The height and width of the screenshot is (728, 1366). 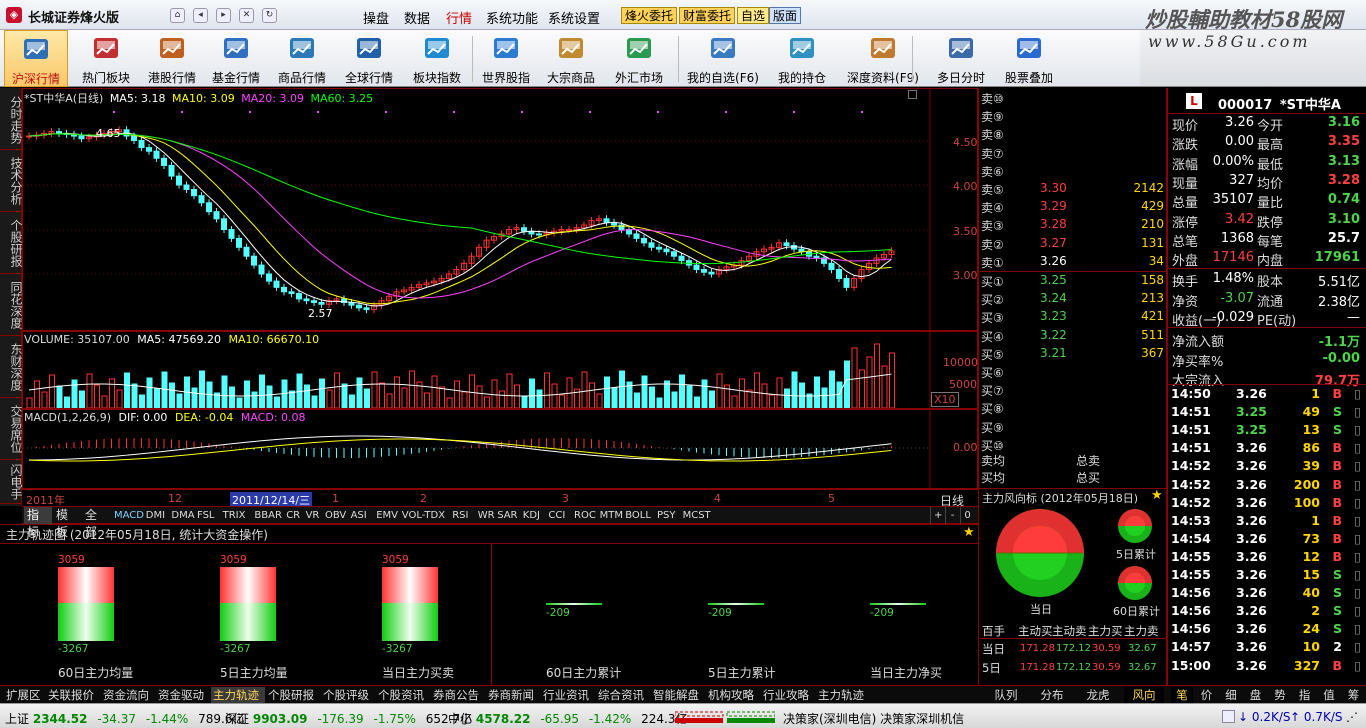 What do you see at coordinates (583, 515) in the screenshot?
I see `indicator-tab-roc: ROC` at bounding box center [583, 515].